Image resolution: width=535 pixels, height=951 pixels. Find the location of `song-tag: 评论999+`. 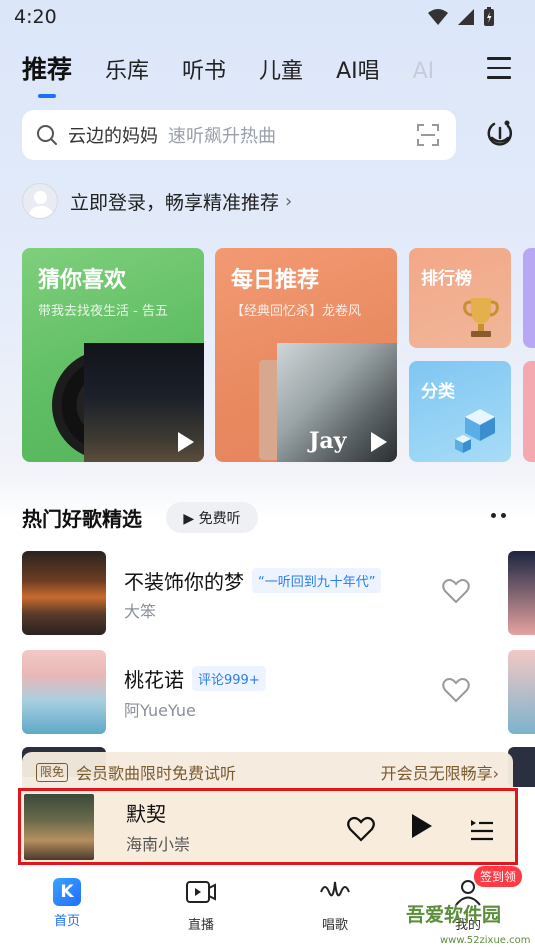

song-tag: 评论999+ is located at coordinates (229, 678).